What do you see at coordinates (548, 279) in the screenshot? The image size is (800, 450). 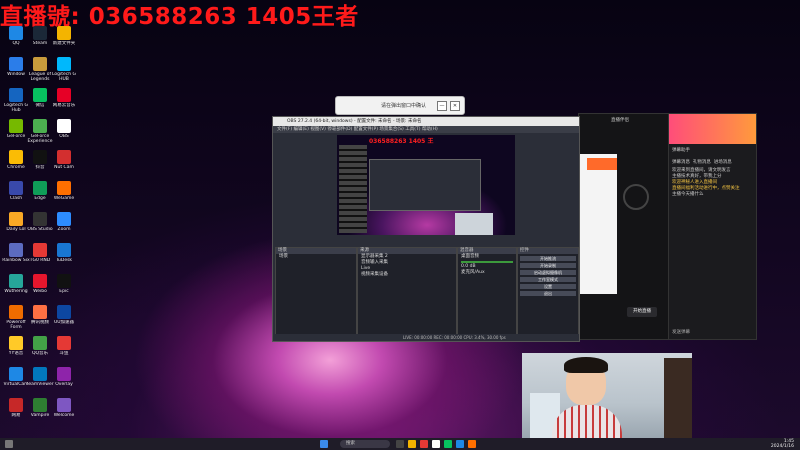 I see `studio-mode-button: 工作室模式` at bounding box center [548, 279].